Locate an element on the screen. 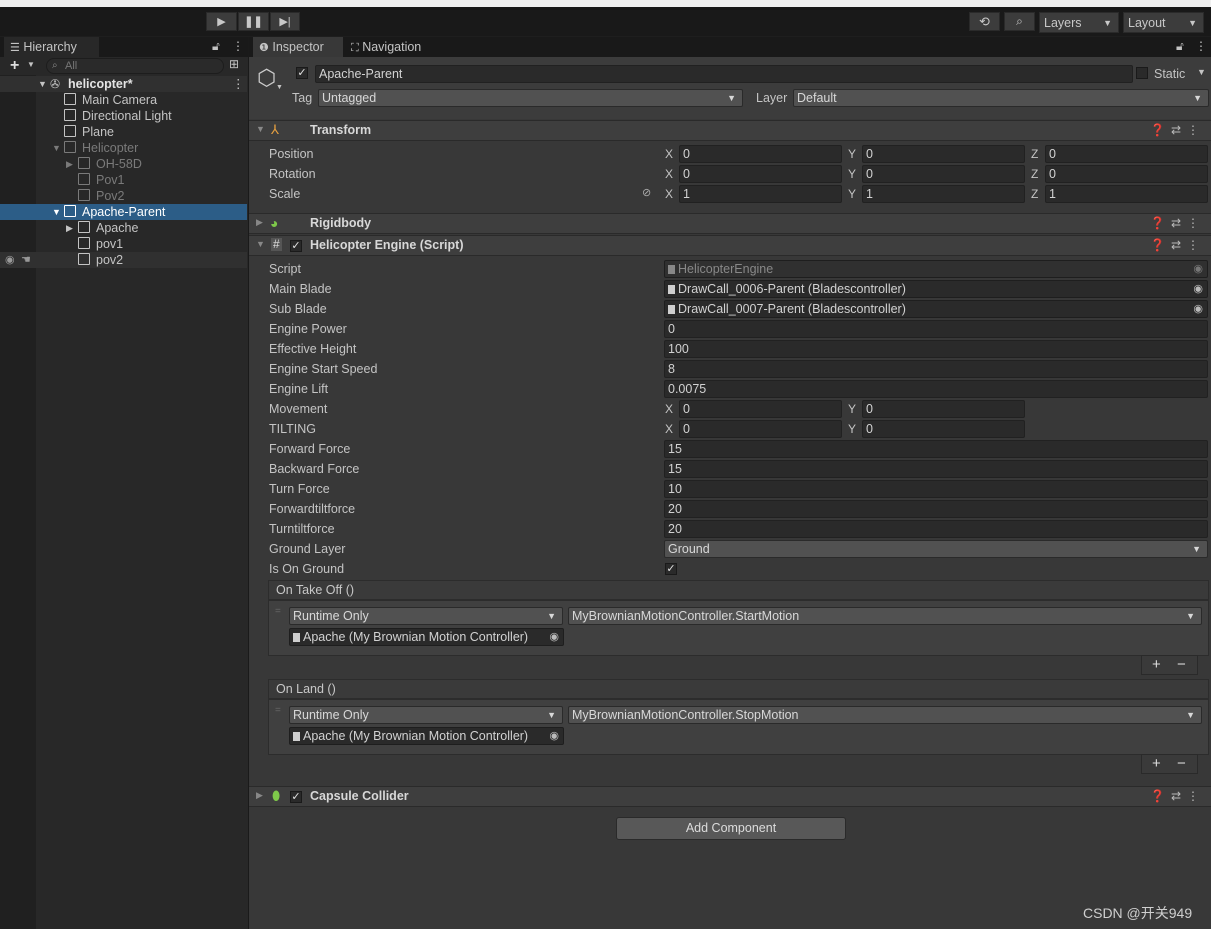 This screenshot has width=1211, height=929. forwardtiltforce-field: 20 is located at coordinates (936, 509).